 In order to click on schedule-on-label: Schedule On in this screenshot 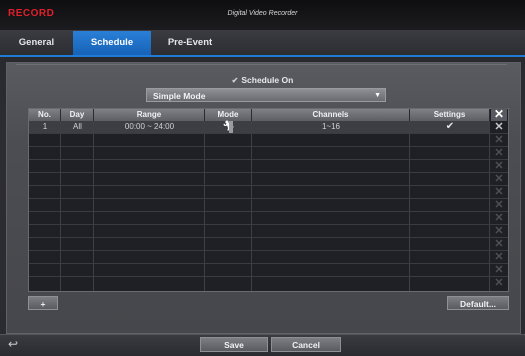, I will do `click(267, 80)`.